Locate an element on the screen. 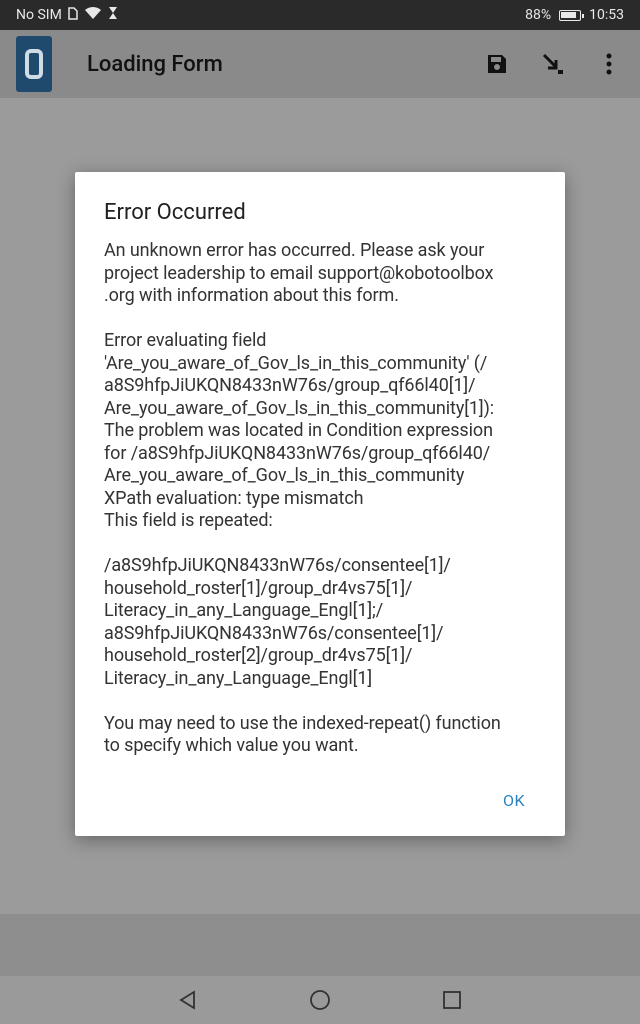  app-logo-icon is located at coordinates (34, 64).